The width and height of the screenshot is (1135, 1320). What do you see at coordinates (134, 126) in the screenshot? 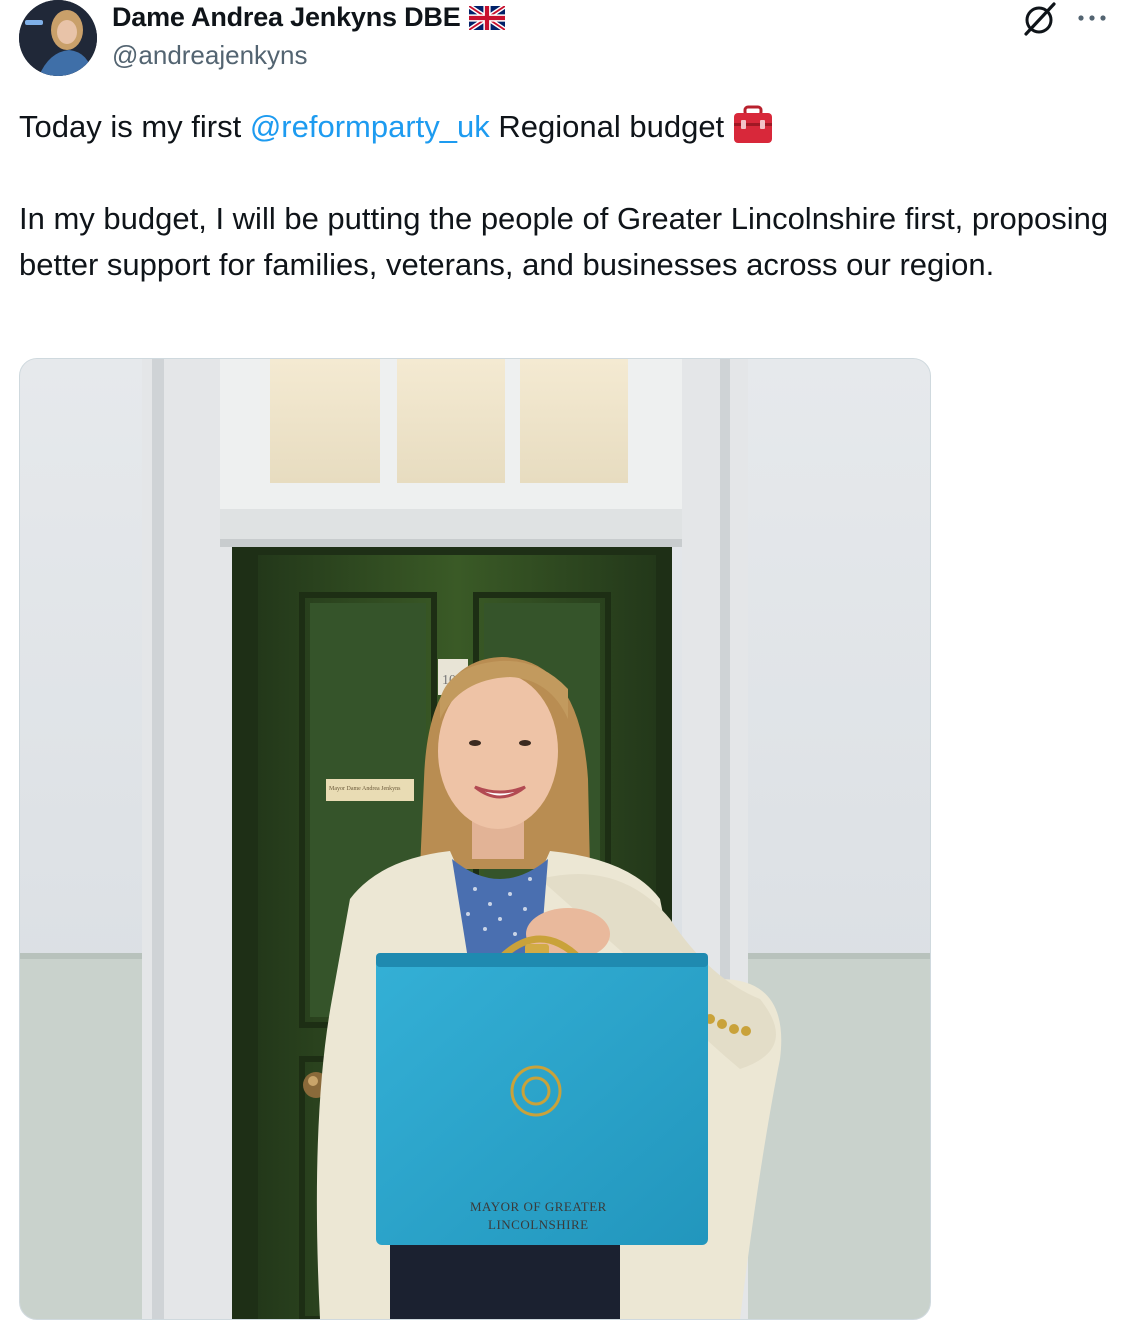
I see `tweet-text-prefix: Today is my first` at bounding box center [134, 126].